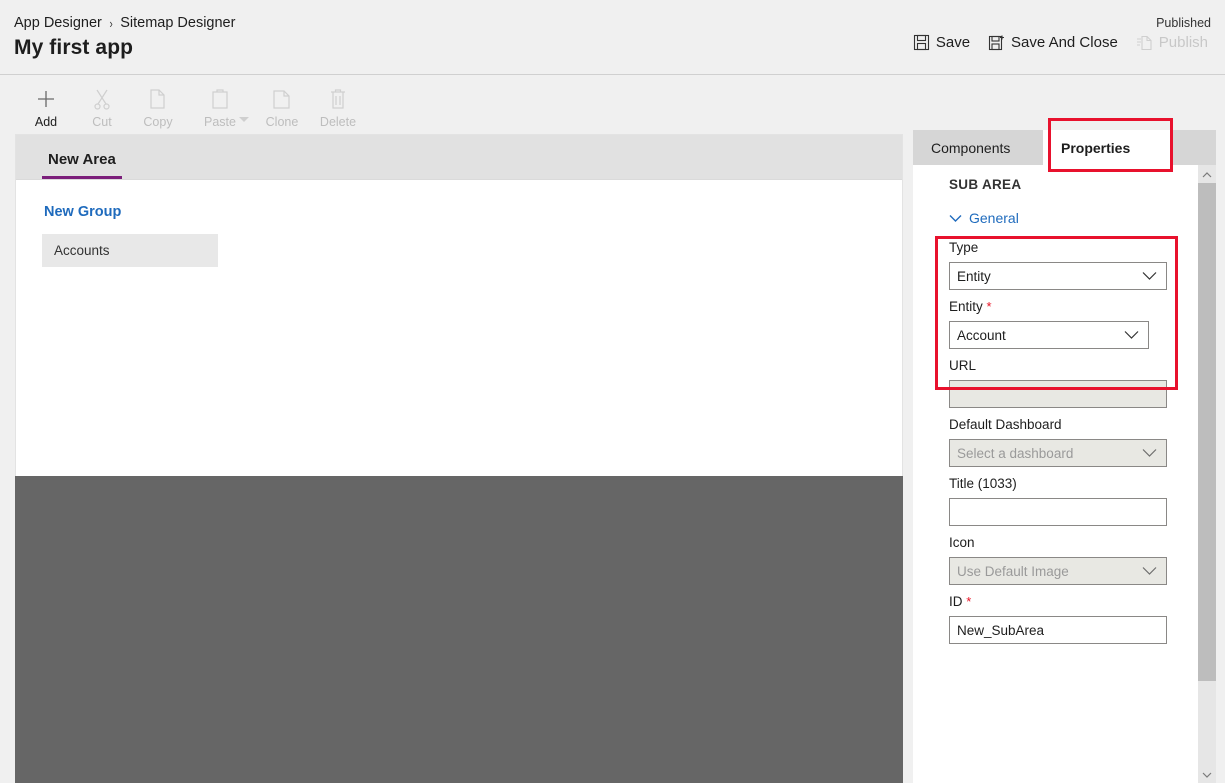 This screenshot has height=783, width=1225. What do you see at coordinates (102, 122) in the screenshot?
I see `toolbar-cut-label: Cut` at bounding box center [102, 122].